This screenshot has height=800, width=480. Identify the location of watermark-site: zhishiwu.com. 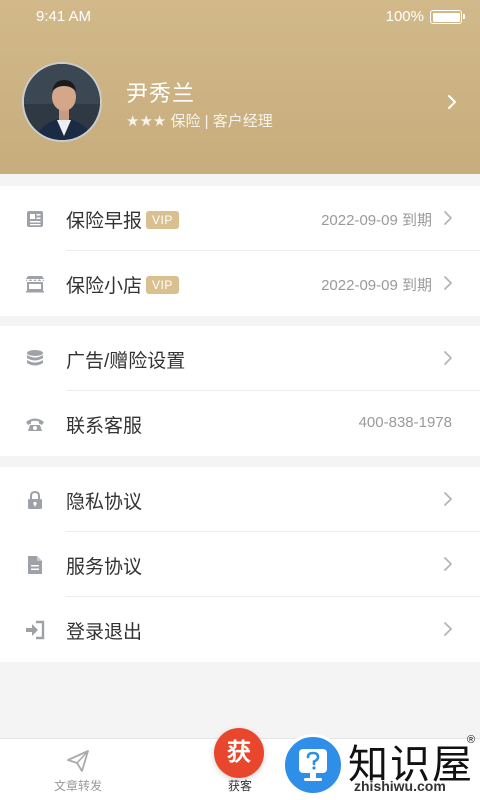
(400, 786).